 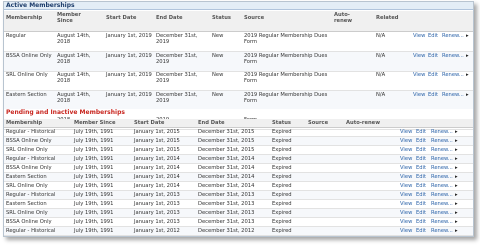 What do you see at coordinates (218, 94) in the screenshot?
I see `status: New` at bounding box center [218, 94].